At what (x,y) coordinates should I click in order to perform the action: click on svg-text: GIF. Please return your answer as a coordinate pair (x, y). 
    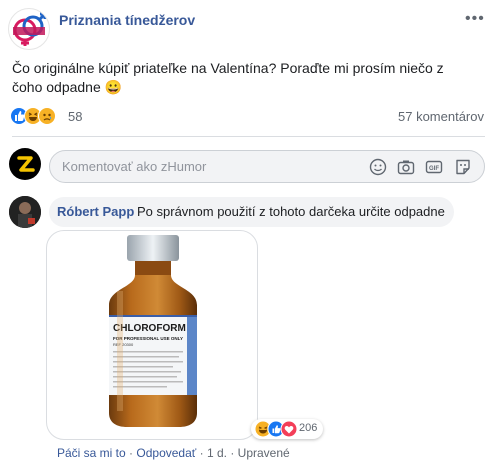
    Looking at the image, I should click on (434, 169).